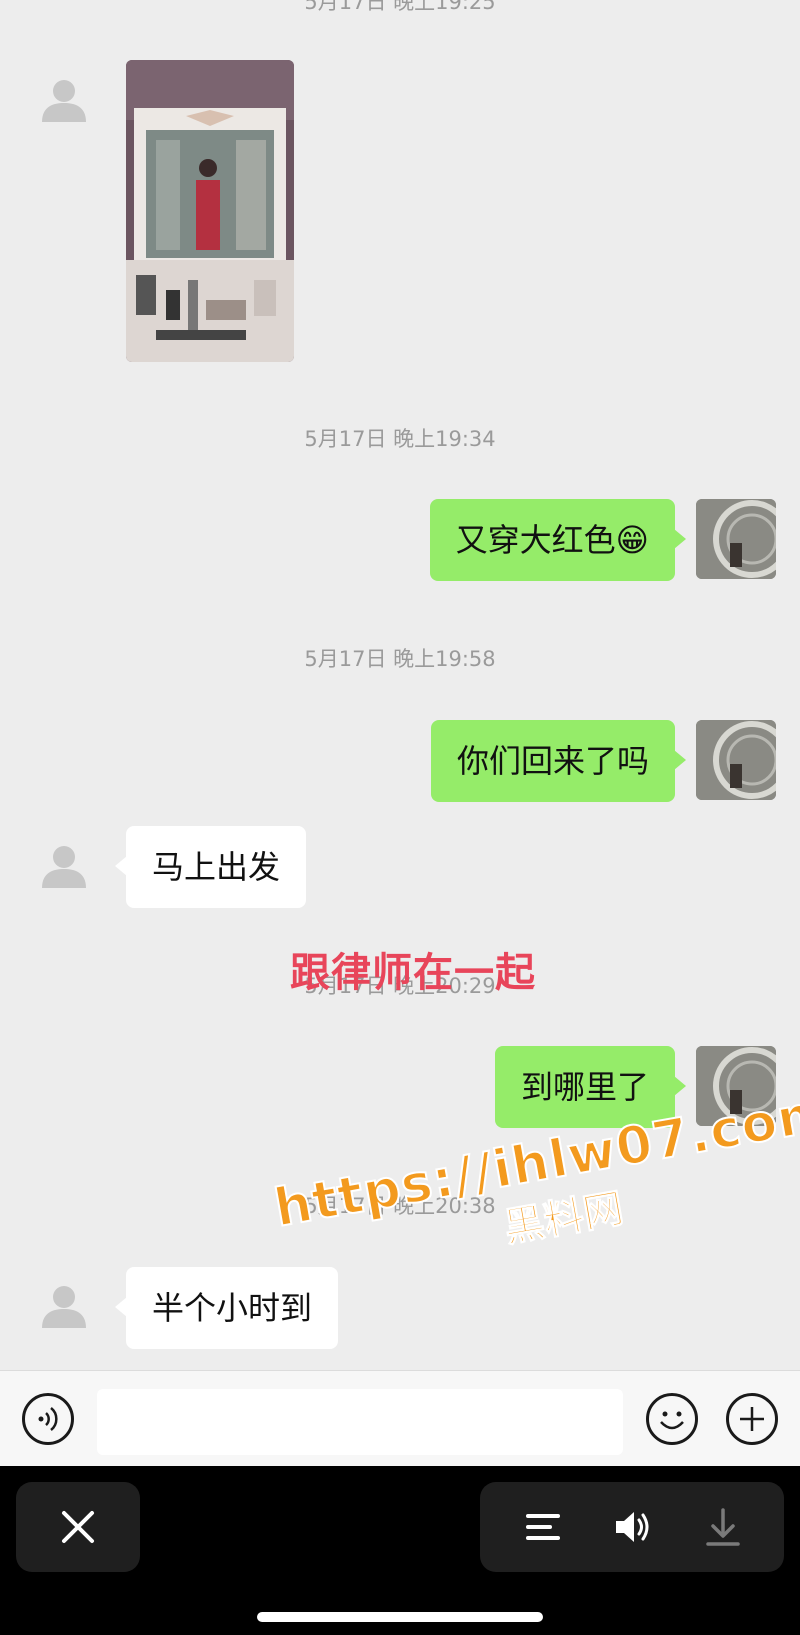 This screenshot has width=800, height=1635. Describe the element at coordinates (360, 1422) in the screenshot. I see `message-input` at that location.